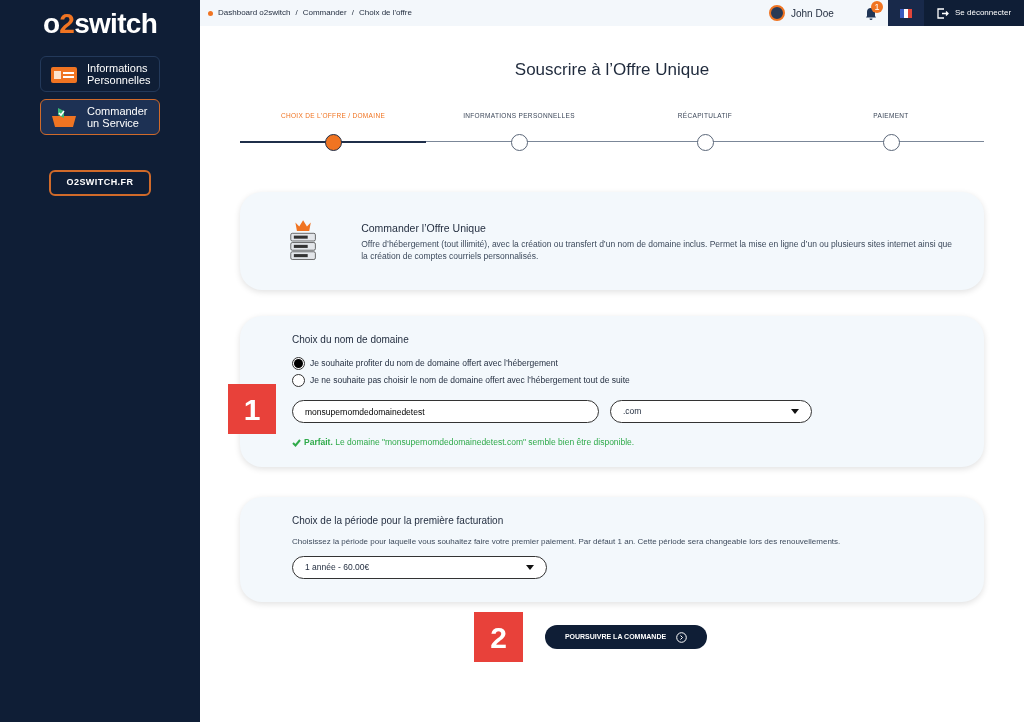  Describe the element at coordinates (612, 70) in the screenshot. I see `page-title: Souscrire à l’Offre Unique` at that location.